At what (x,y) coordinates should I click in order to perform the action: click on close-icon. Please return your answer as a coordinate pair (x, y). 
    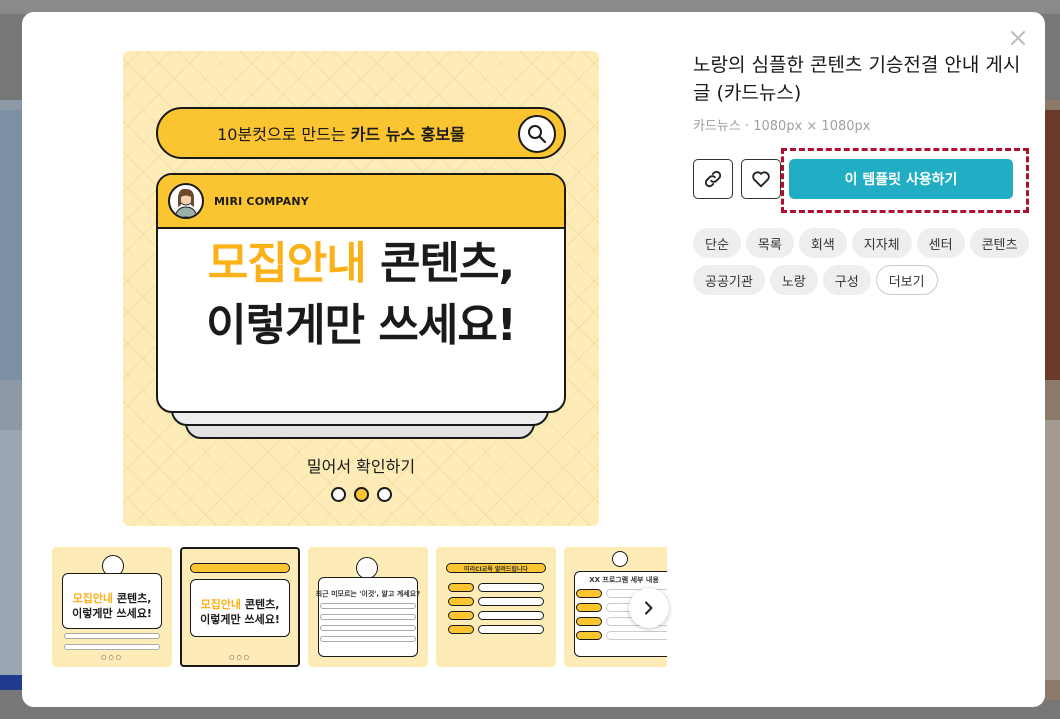
    Looking at the image, I should click on (1018, 38).